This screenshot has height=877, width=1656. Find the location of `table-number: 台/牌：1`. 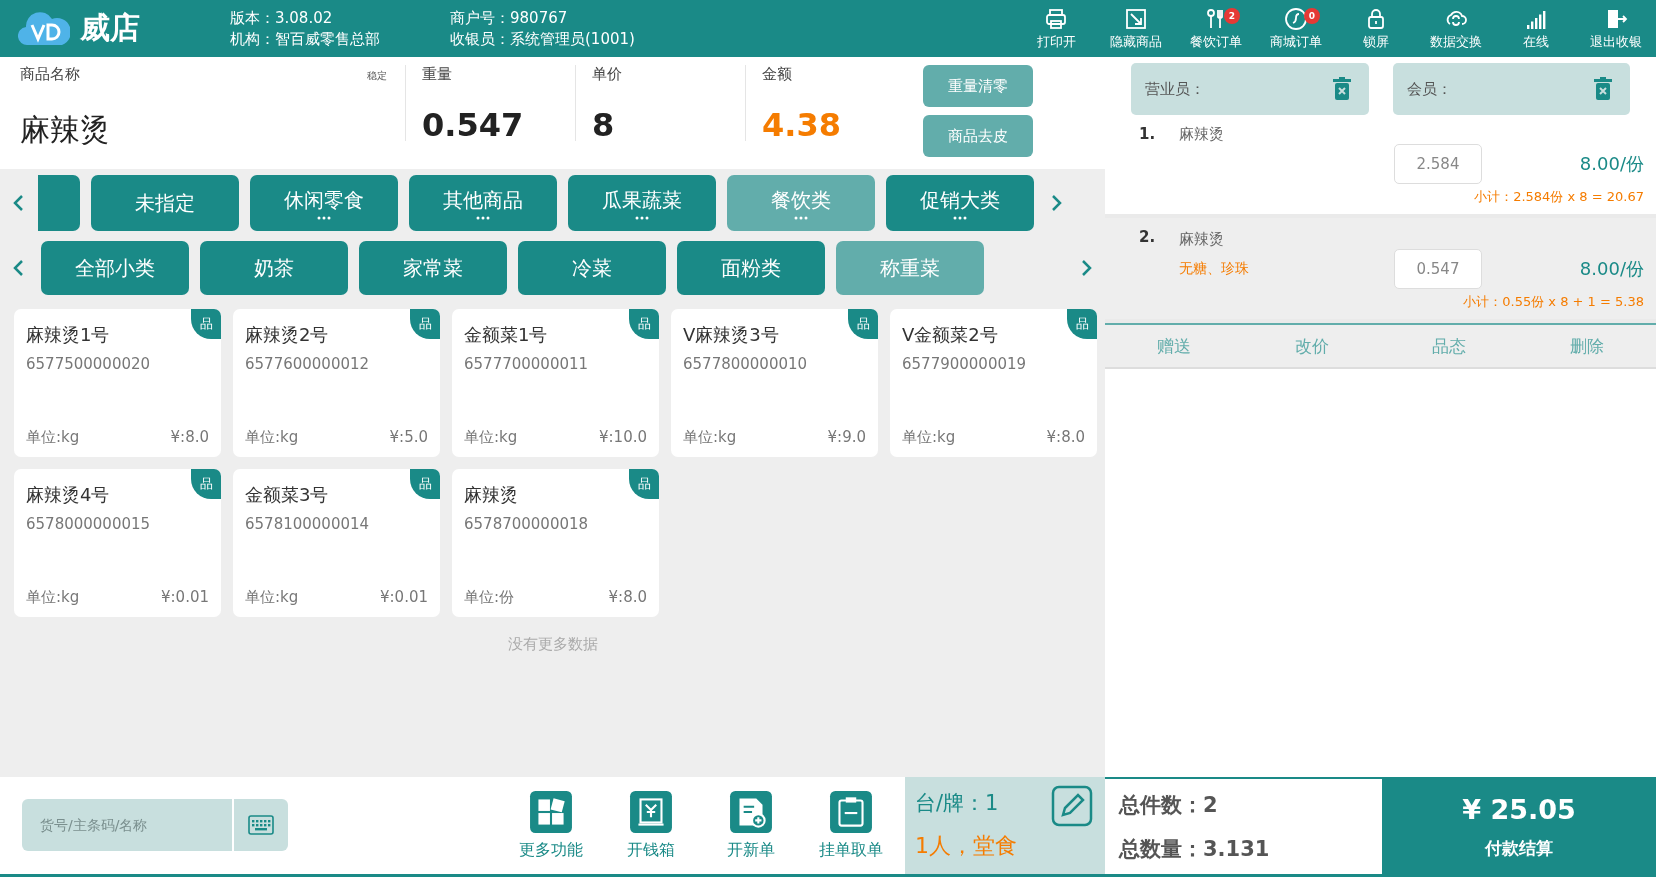

table-number: 台/牌：1 is located at coordinates (957, 803).